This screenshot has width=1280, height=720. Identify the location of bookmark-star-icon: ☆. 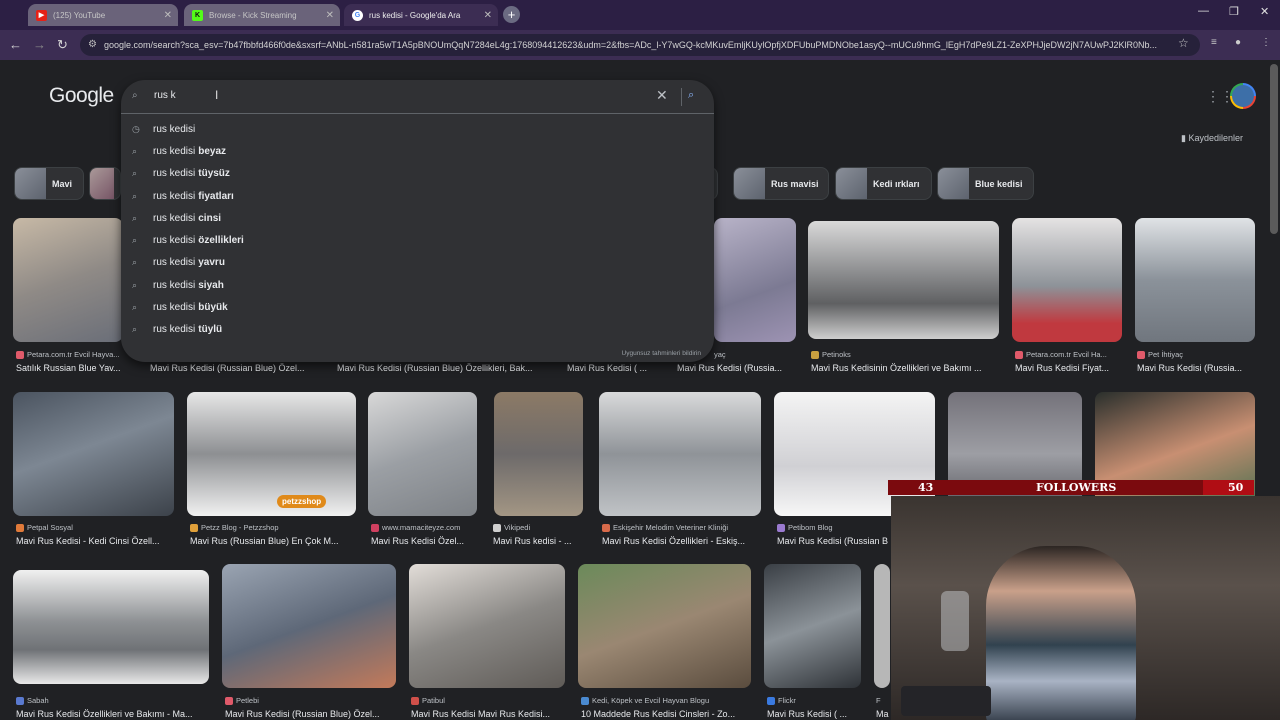
(1183, 43).